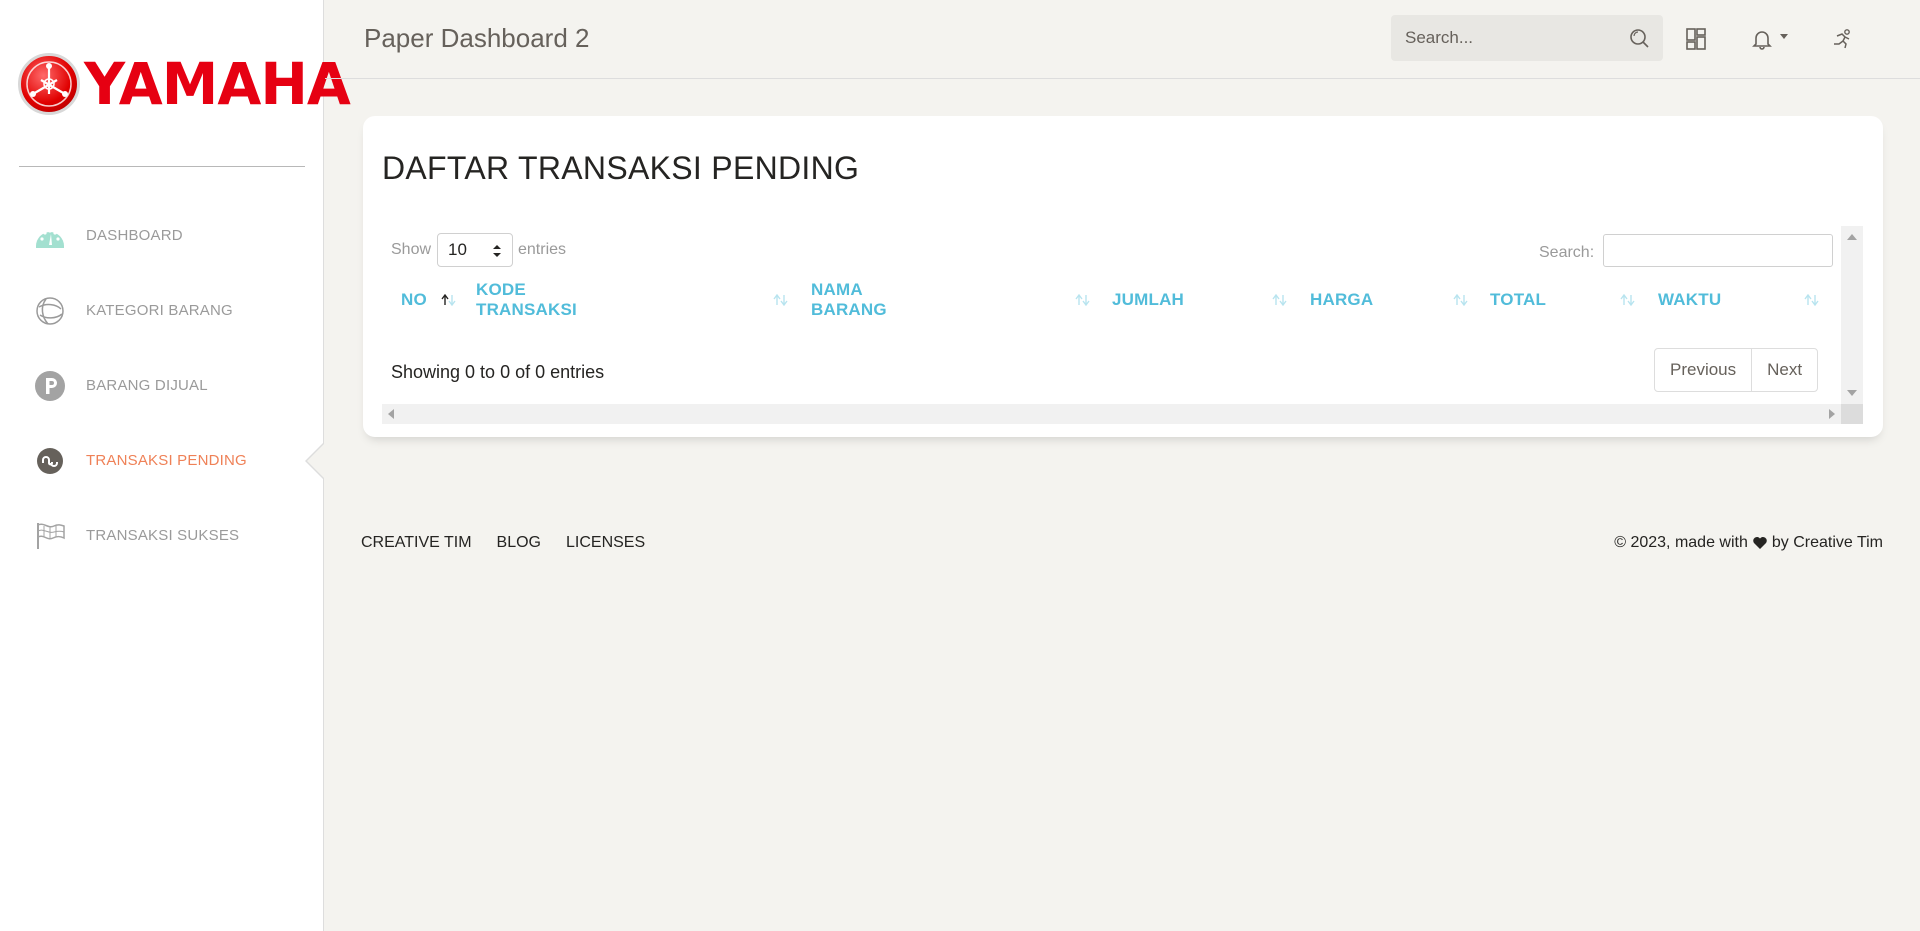 The image size is (1920, 931). Describe the element at coordinates (542, 249) in the screenshot. I see `entries-label: entries` at that location.